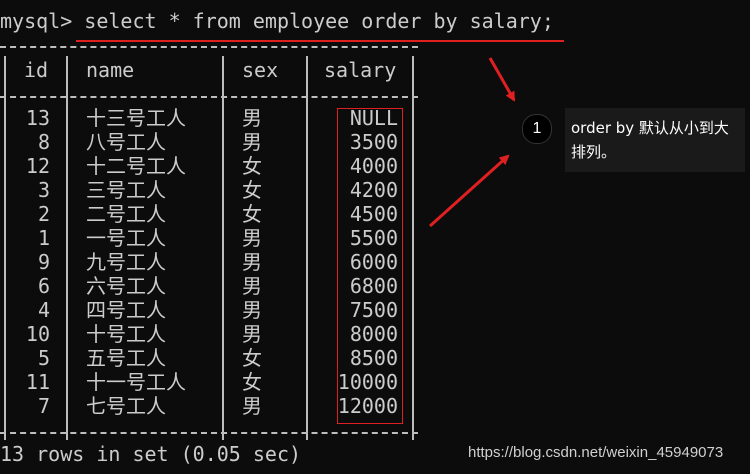  I want to click on annotation-note: order by 默认从小到大排列。, so click(655, 140).